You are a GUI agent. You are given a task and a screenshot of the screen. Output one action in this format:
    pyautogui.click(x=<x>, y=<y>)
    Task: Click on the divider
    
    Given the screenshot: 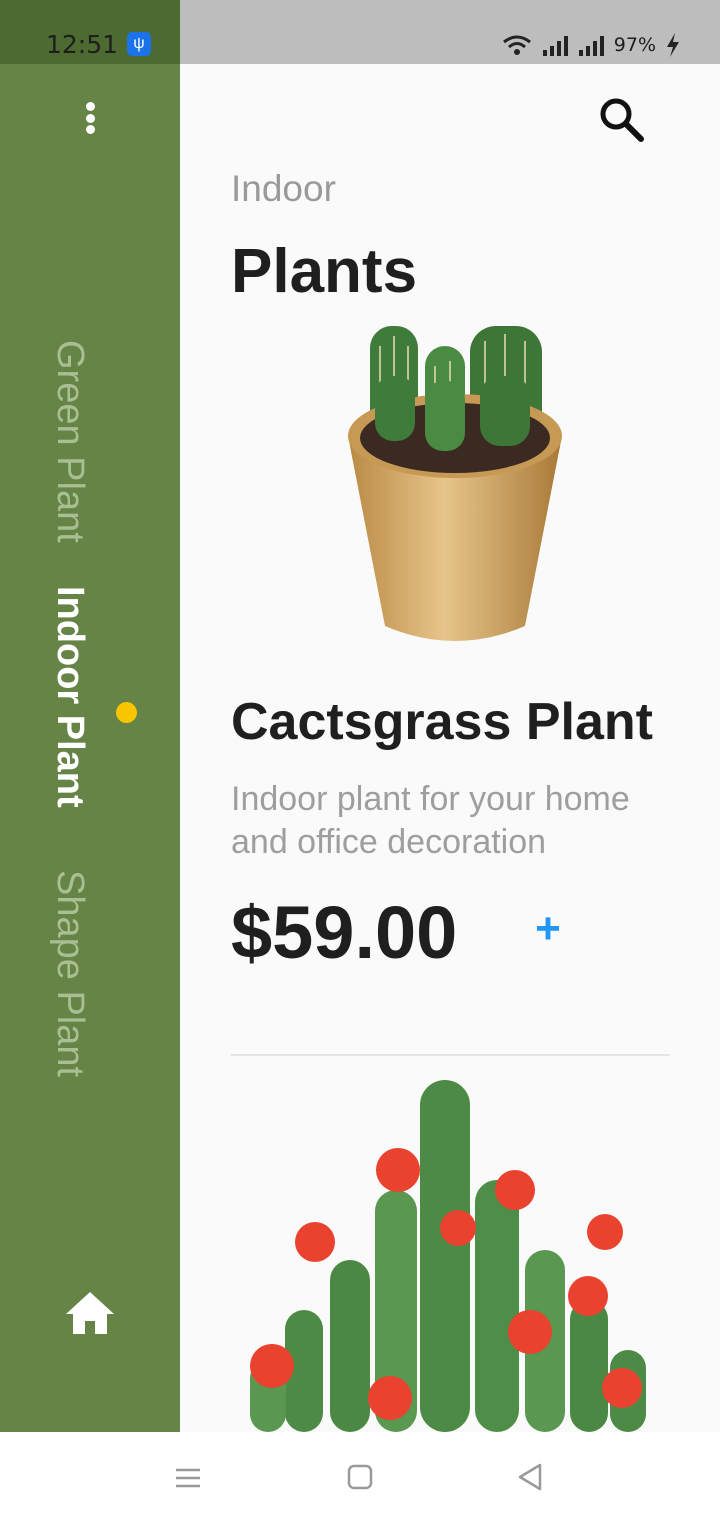 What is the action you would take?
    pyautogui.click(x=450, y=1055)
    